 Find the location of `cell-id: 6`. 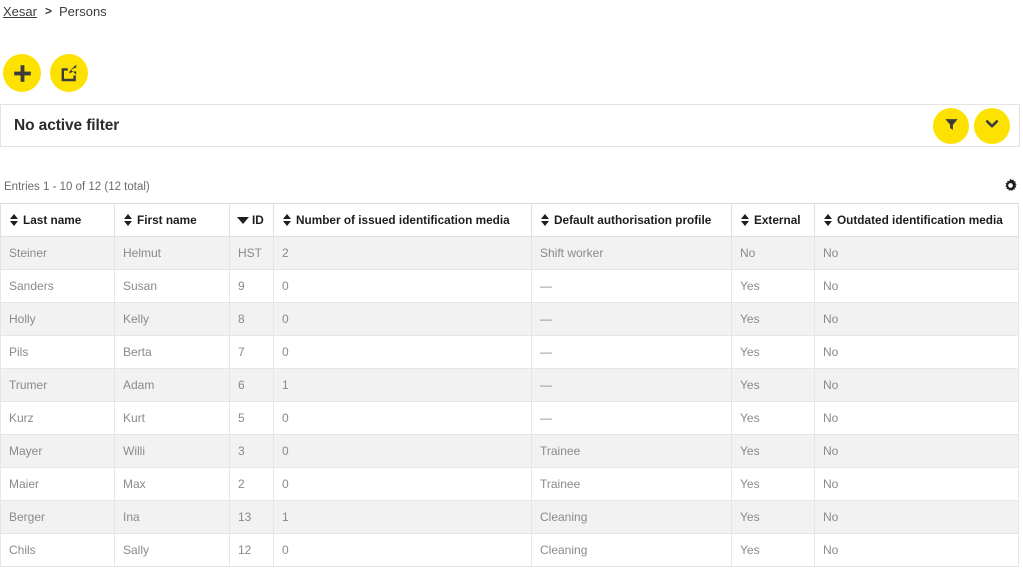

cell-id: 6 is located at coordinates (251, 385).